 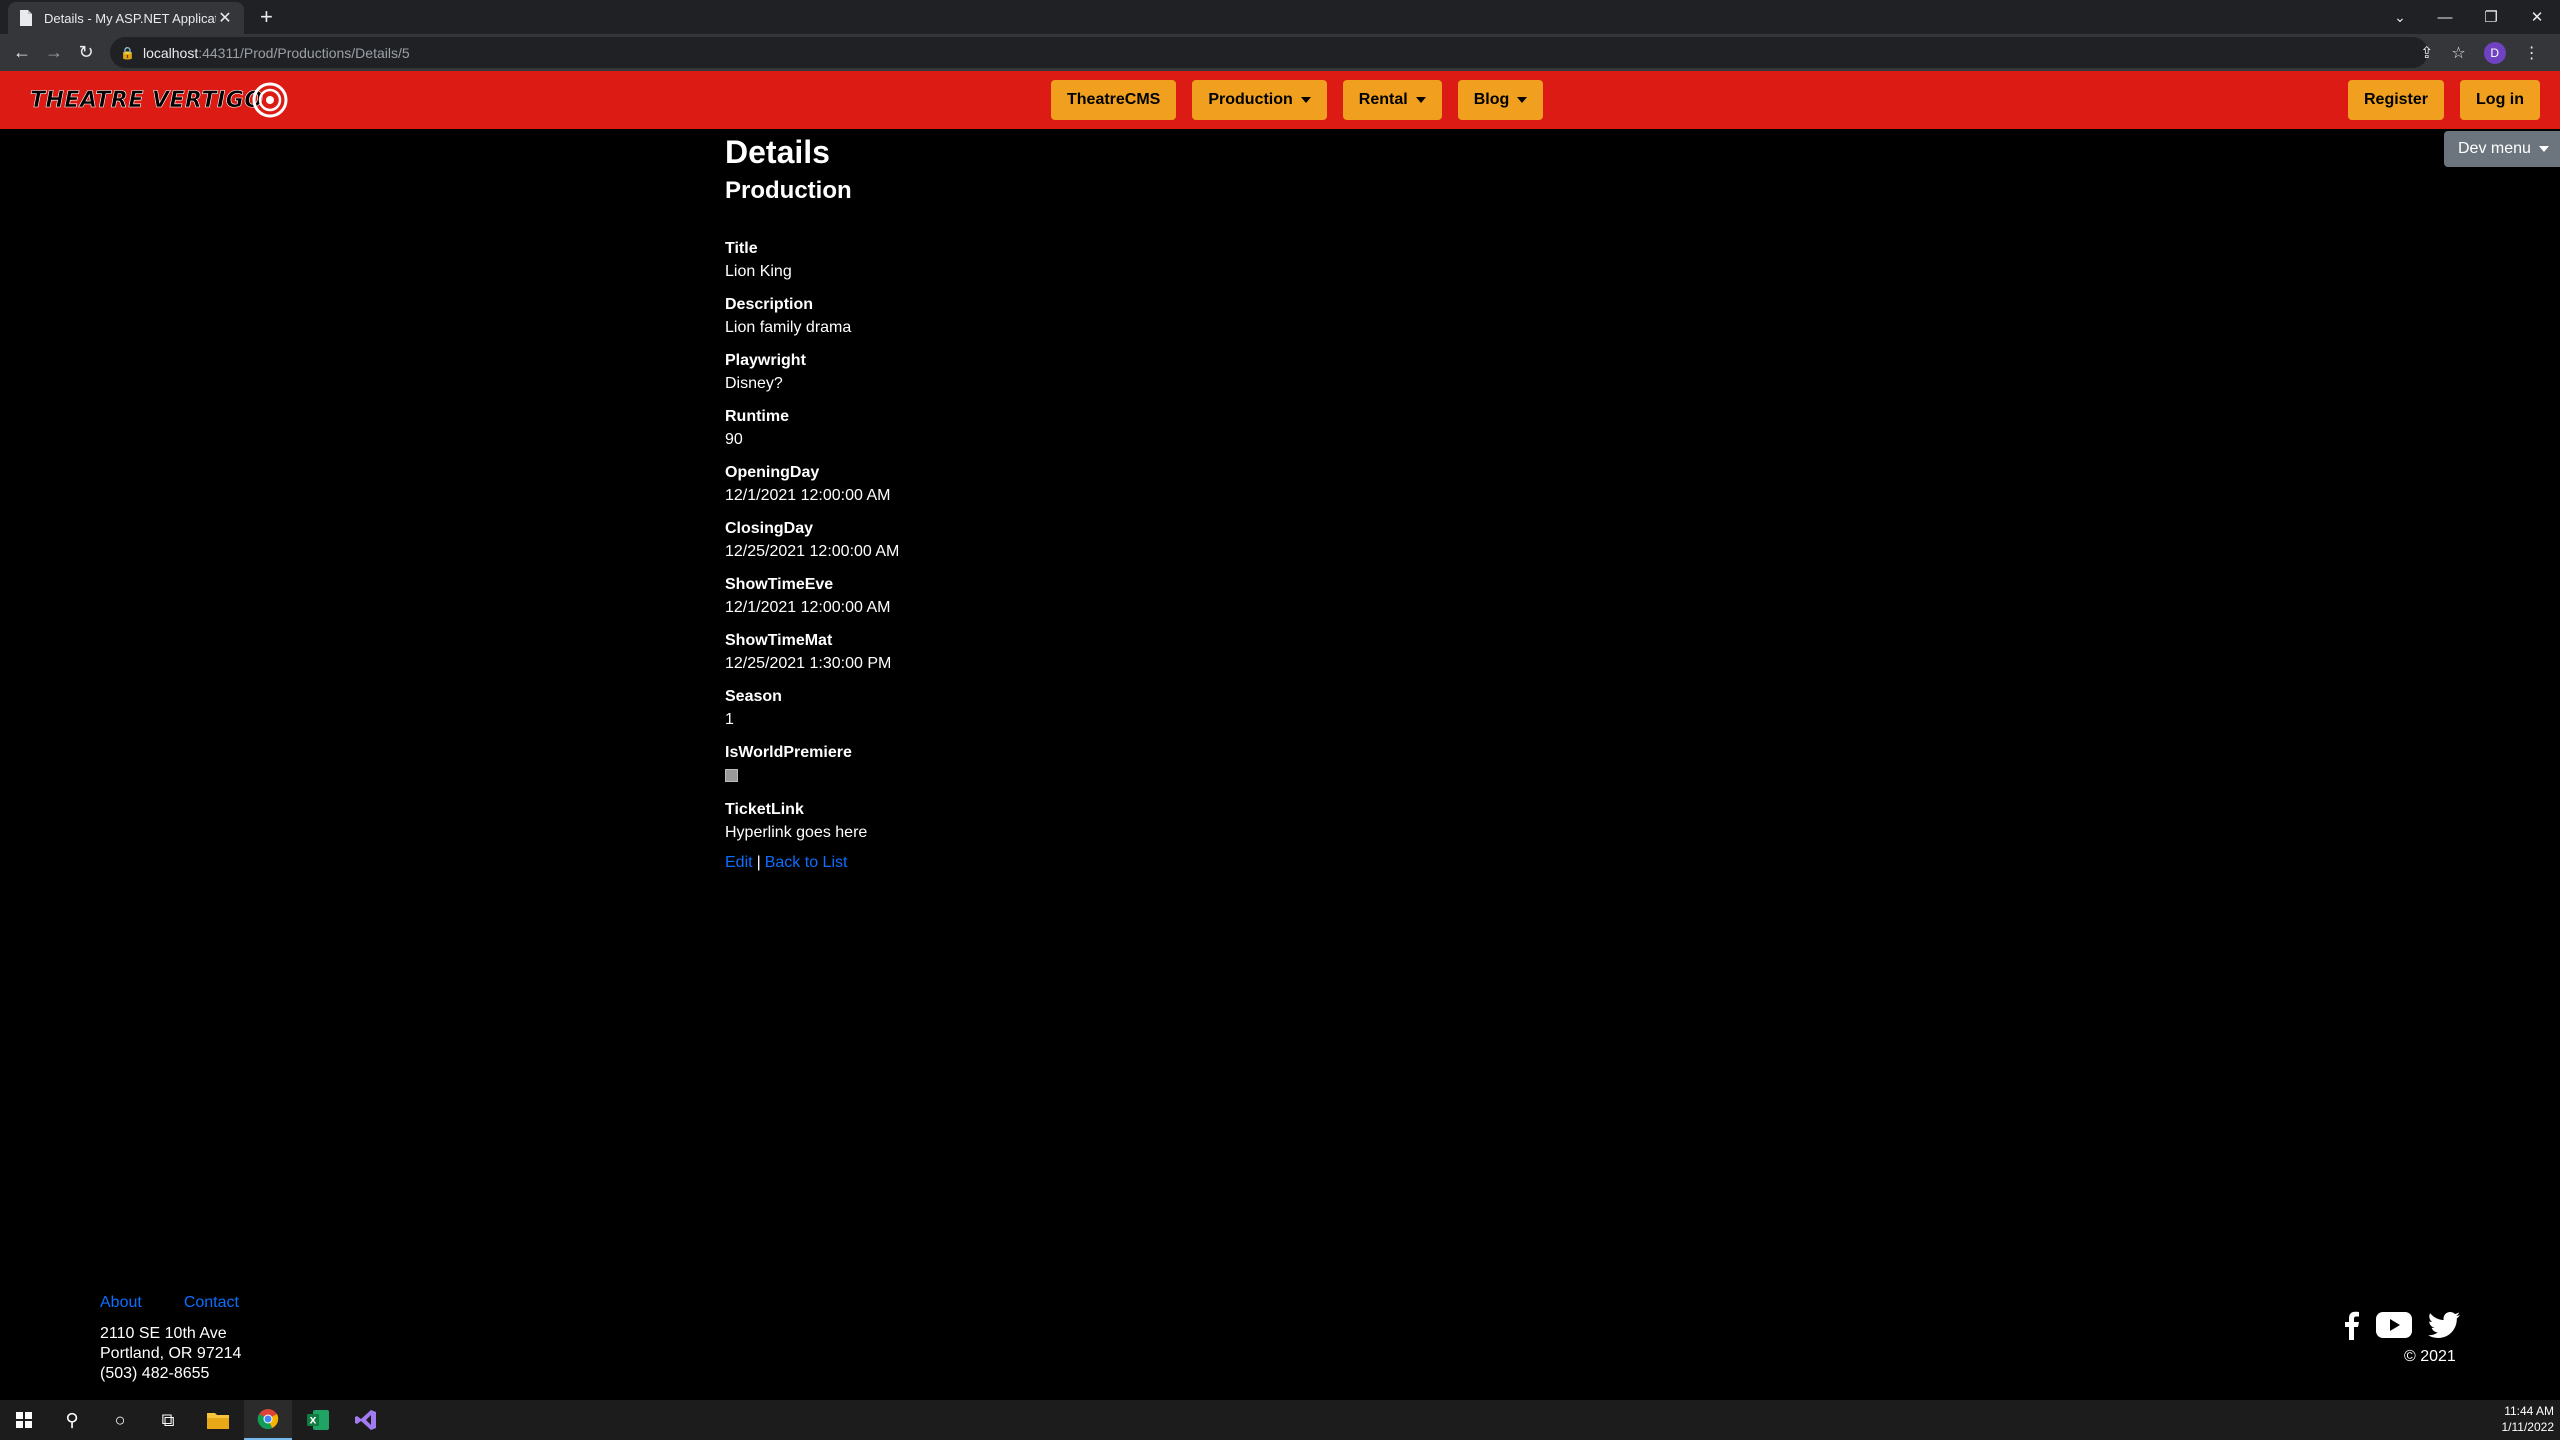 I want to click on brand-text: THEATRE VERTIGO, so click(x=147, y=100).